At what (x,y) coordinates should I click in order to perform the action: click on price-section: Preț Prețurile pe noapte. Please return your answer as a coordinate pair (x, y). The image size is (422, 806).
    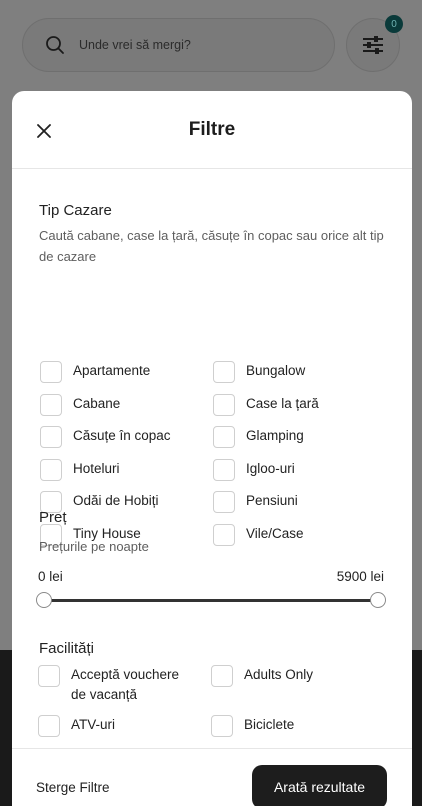
    Looking at the image, I should click on (212, 533).